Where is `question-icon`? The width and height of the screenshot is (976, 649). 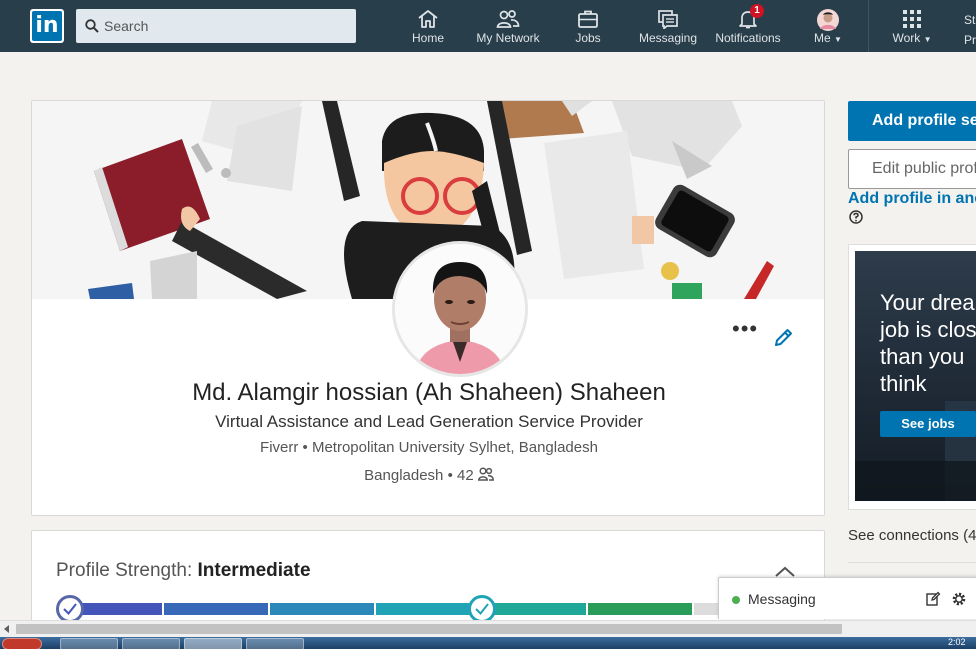 question-icon is located at coordinates (856, 217).